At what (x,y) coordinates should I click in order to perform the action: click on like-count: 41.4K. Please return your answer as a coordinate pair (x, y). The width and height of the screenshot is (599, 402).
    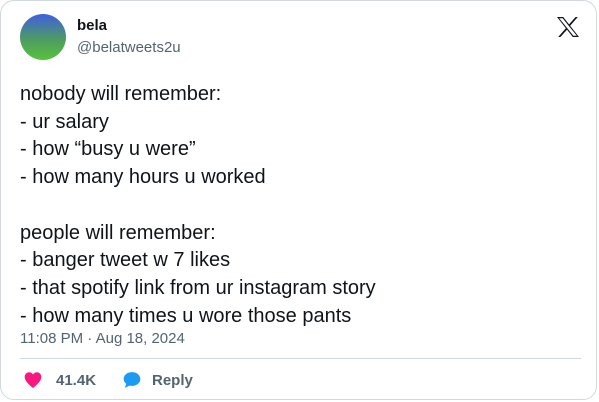
    Looking at the image, I should click on (76, 380).